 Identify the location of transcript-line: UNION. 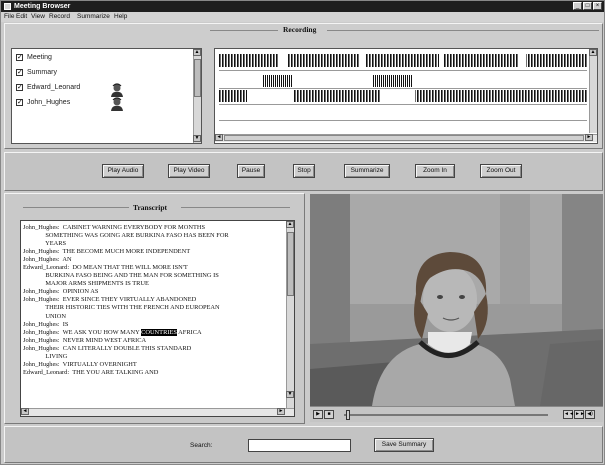
(154, 317).